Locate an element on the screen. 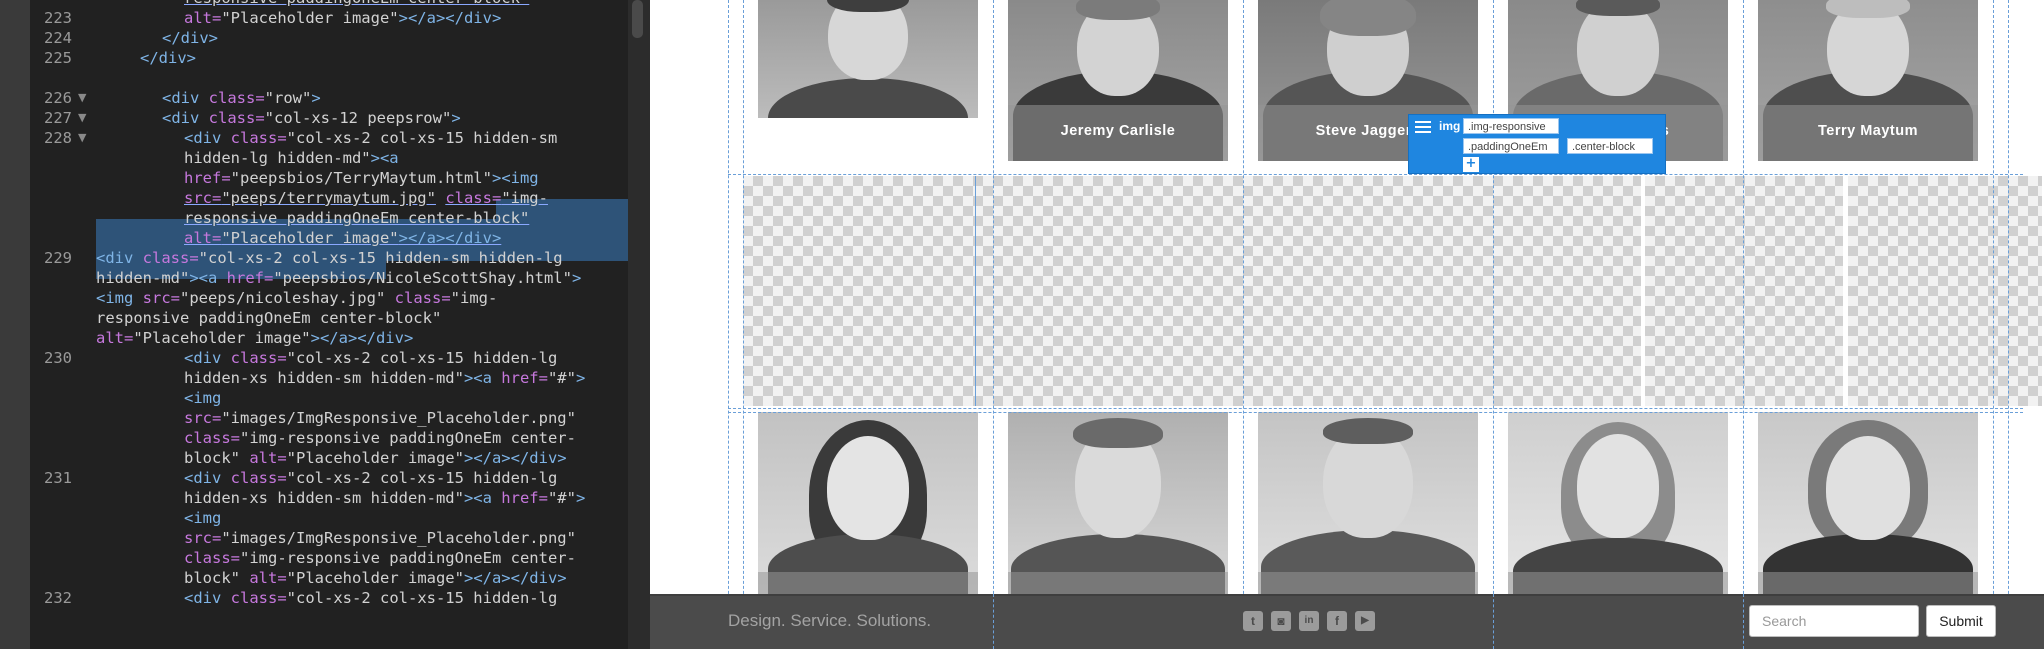 This screenshot has width=2044, height=649. class-chip-center-block: .center-block is located at coordinates (1610, 146).